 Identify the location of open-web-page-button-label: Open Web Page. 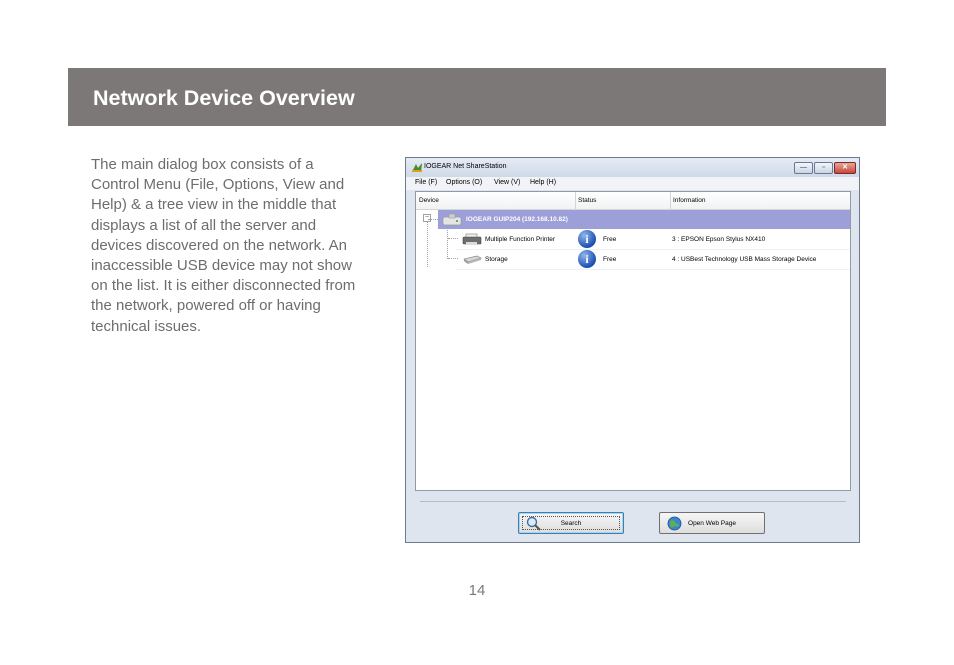
(712, 523).